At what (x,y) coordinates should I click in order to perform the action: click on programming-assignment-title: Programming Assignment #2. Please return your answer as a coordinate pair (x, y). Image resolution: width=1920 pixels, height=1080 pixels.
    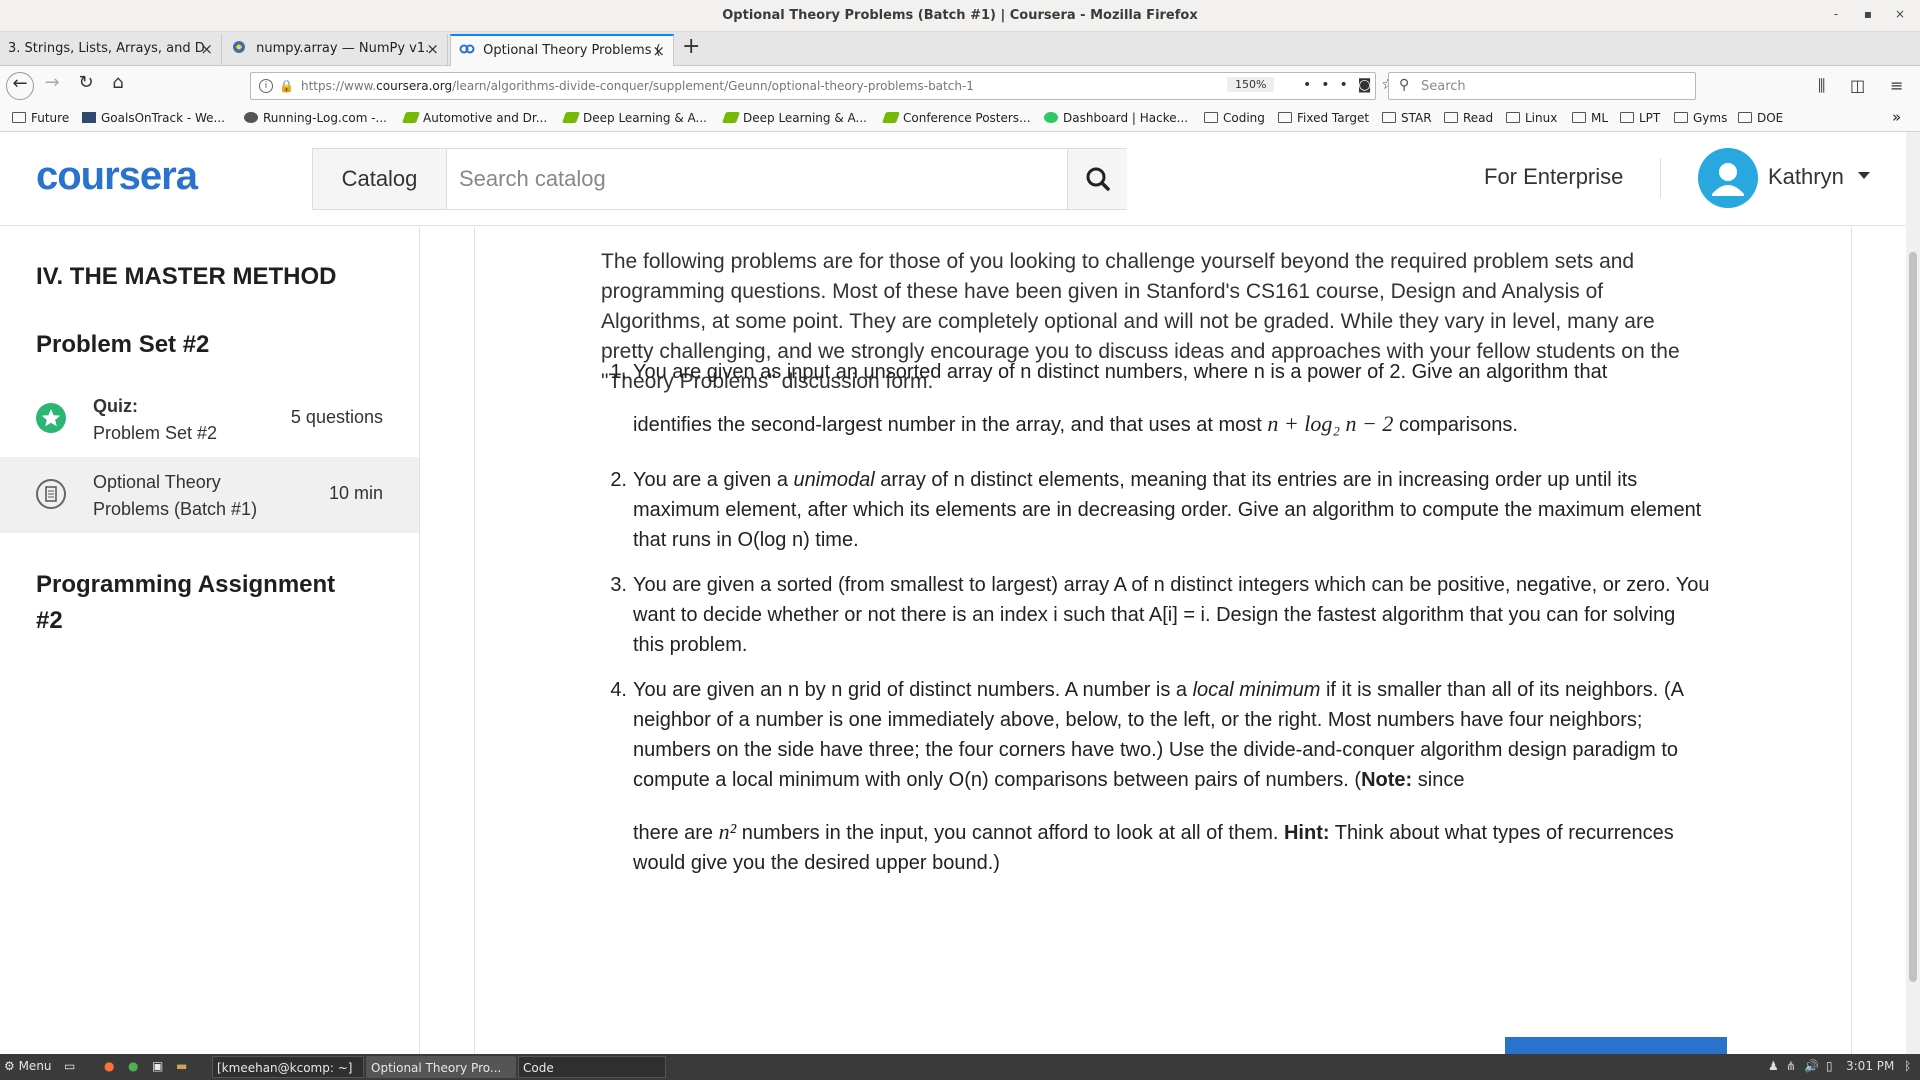
    Looking at the image, I should click on (185, 603).